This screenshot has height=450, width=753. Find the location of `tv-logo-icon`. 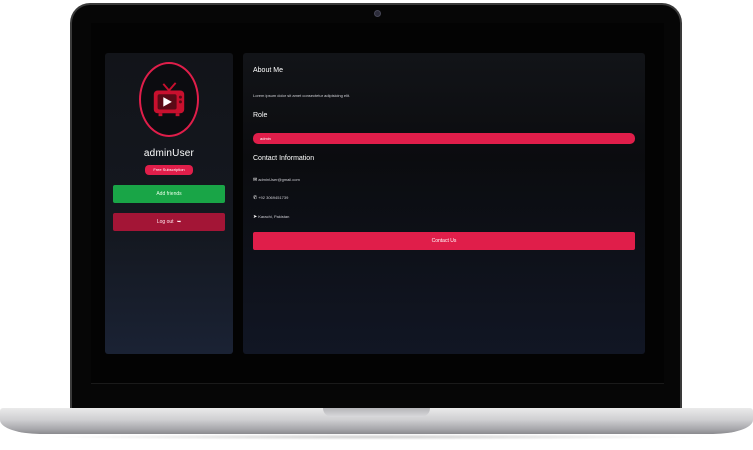

tv-logo-icon is located at coordinates (169, 98).